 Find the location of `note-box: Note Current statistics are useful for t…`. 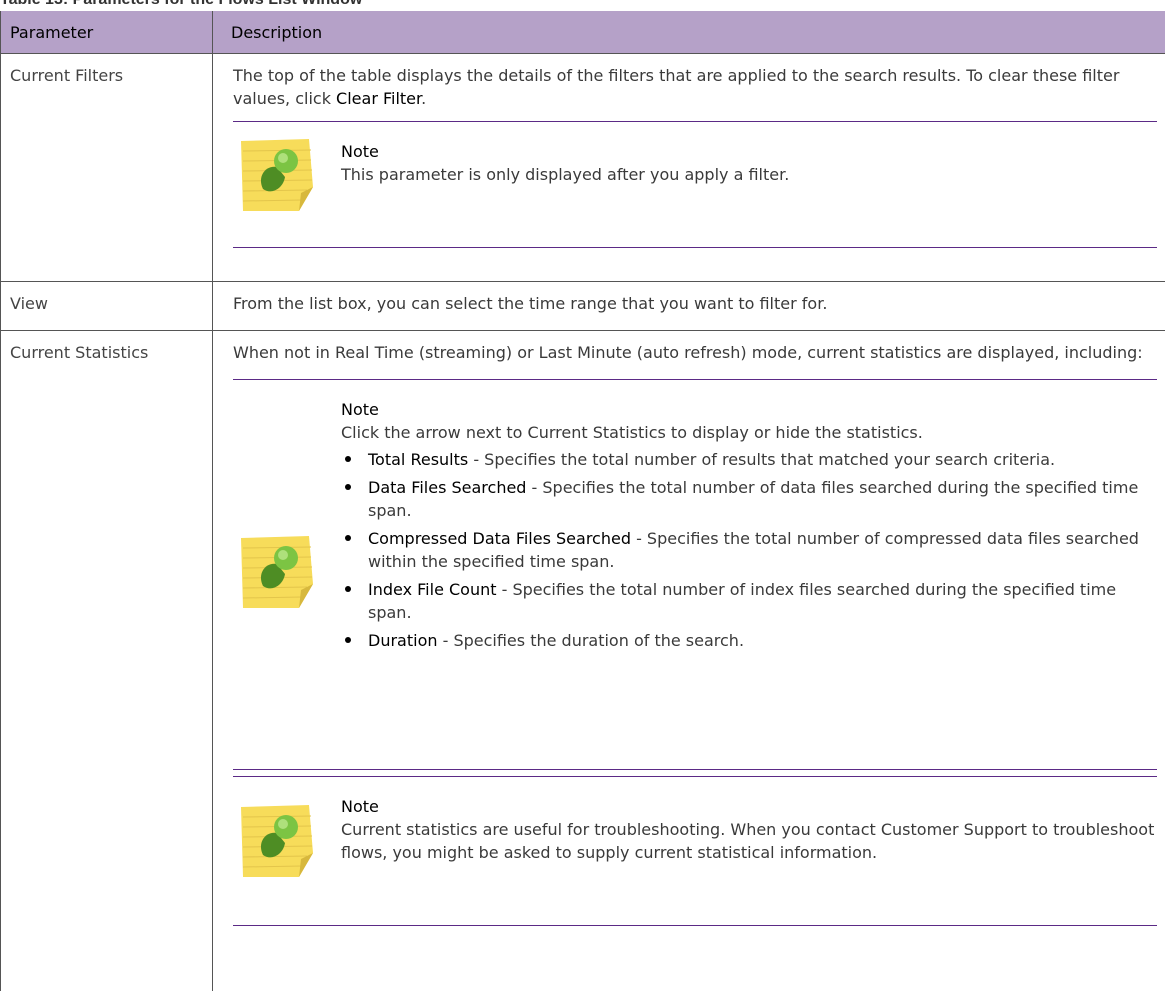

note-box: Note Current statistics are useful for t… is located at coordinates (695, 851).